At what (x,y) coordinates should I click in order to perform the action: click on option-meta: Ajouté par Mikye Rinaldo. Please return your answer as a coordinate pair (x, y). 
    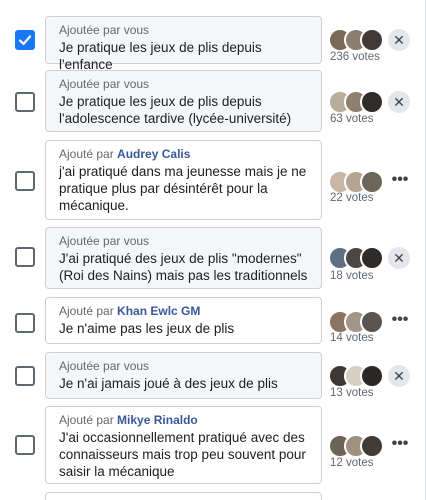
    Looking at the image, I should click on (128, 420).